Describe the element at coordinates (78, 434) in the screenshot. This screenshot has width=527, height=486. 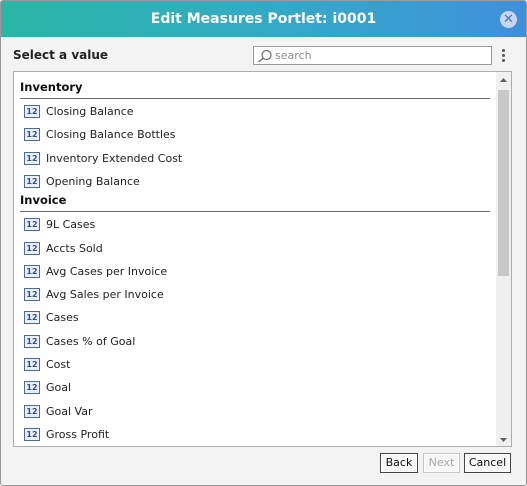
I see `list-item-label: Gross Profit` at that location.